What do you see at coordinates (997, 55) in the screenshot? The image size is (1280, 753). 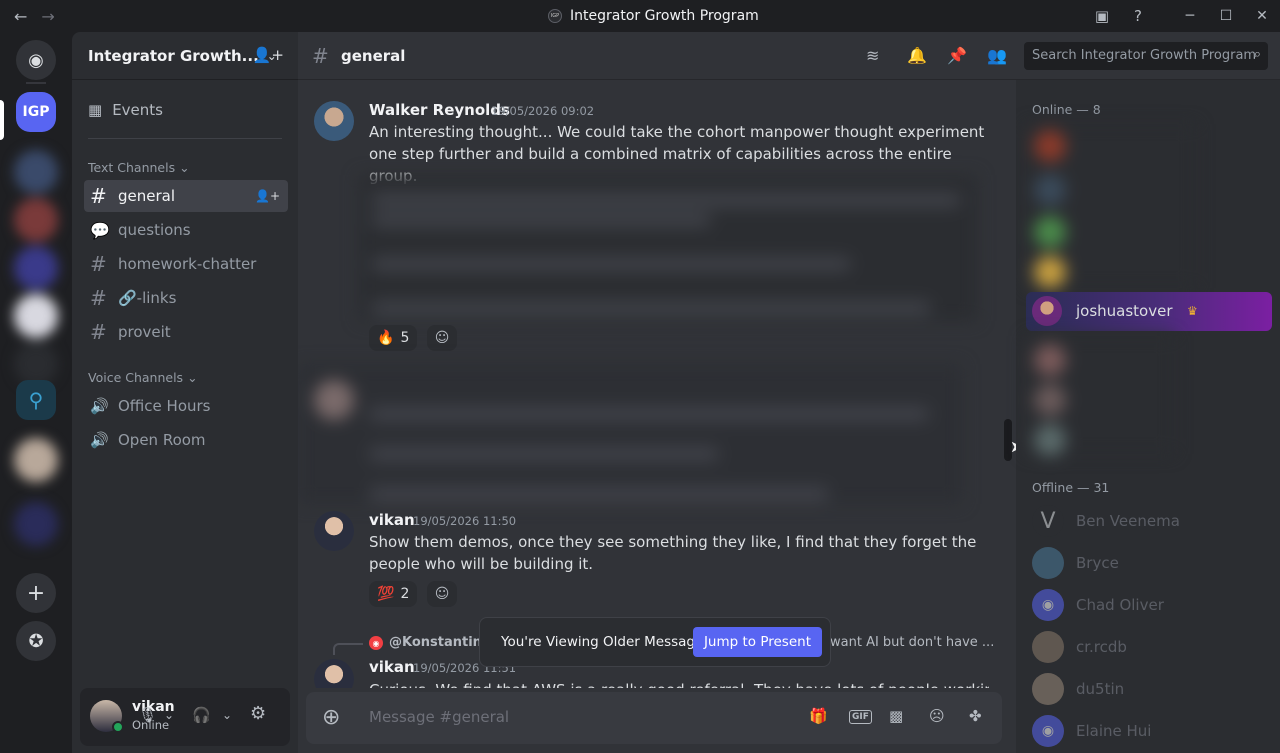 I see `member-list-icon: 👥` at bounding box center [997, 55].